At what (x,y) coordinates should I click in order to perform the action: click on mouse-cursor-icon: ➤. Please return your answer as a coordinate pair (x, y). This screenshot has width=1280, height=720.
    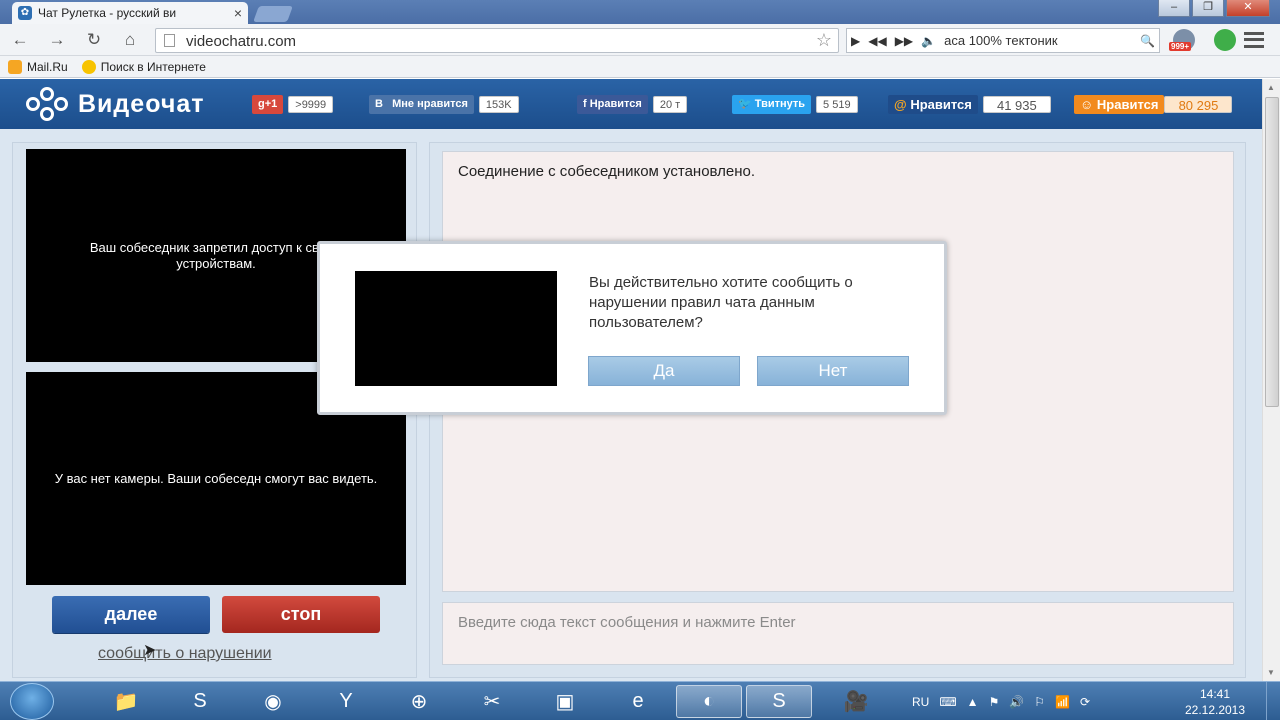
    Looking at the image, I should click on (150, 650).